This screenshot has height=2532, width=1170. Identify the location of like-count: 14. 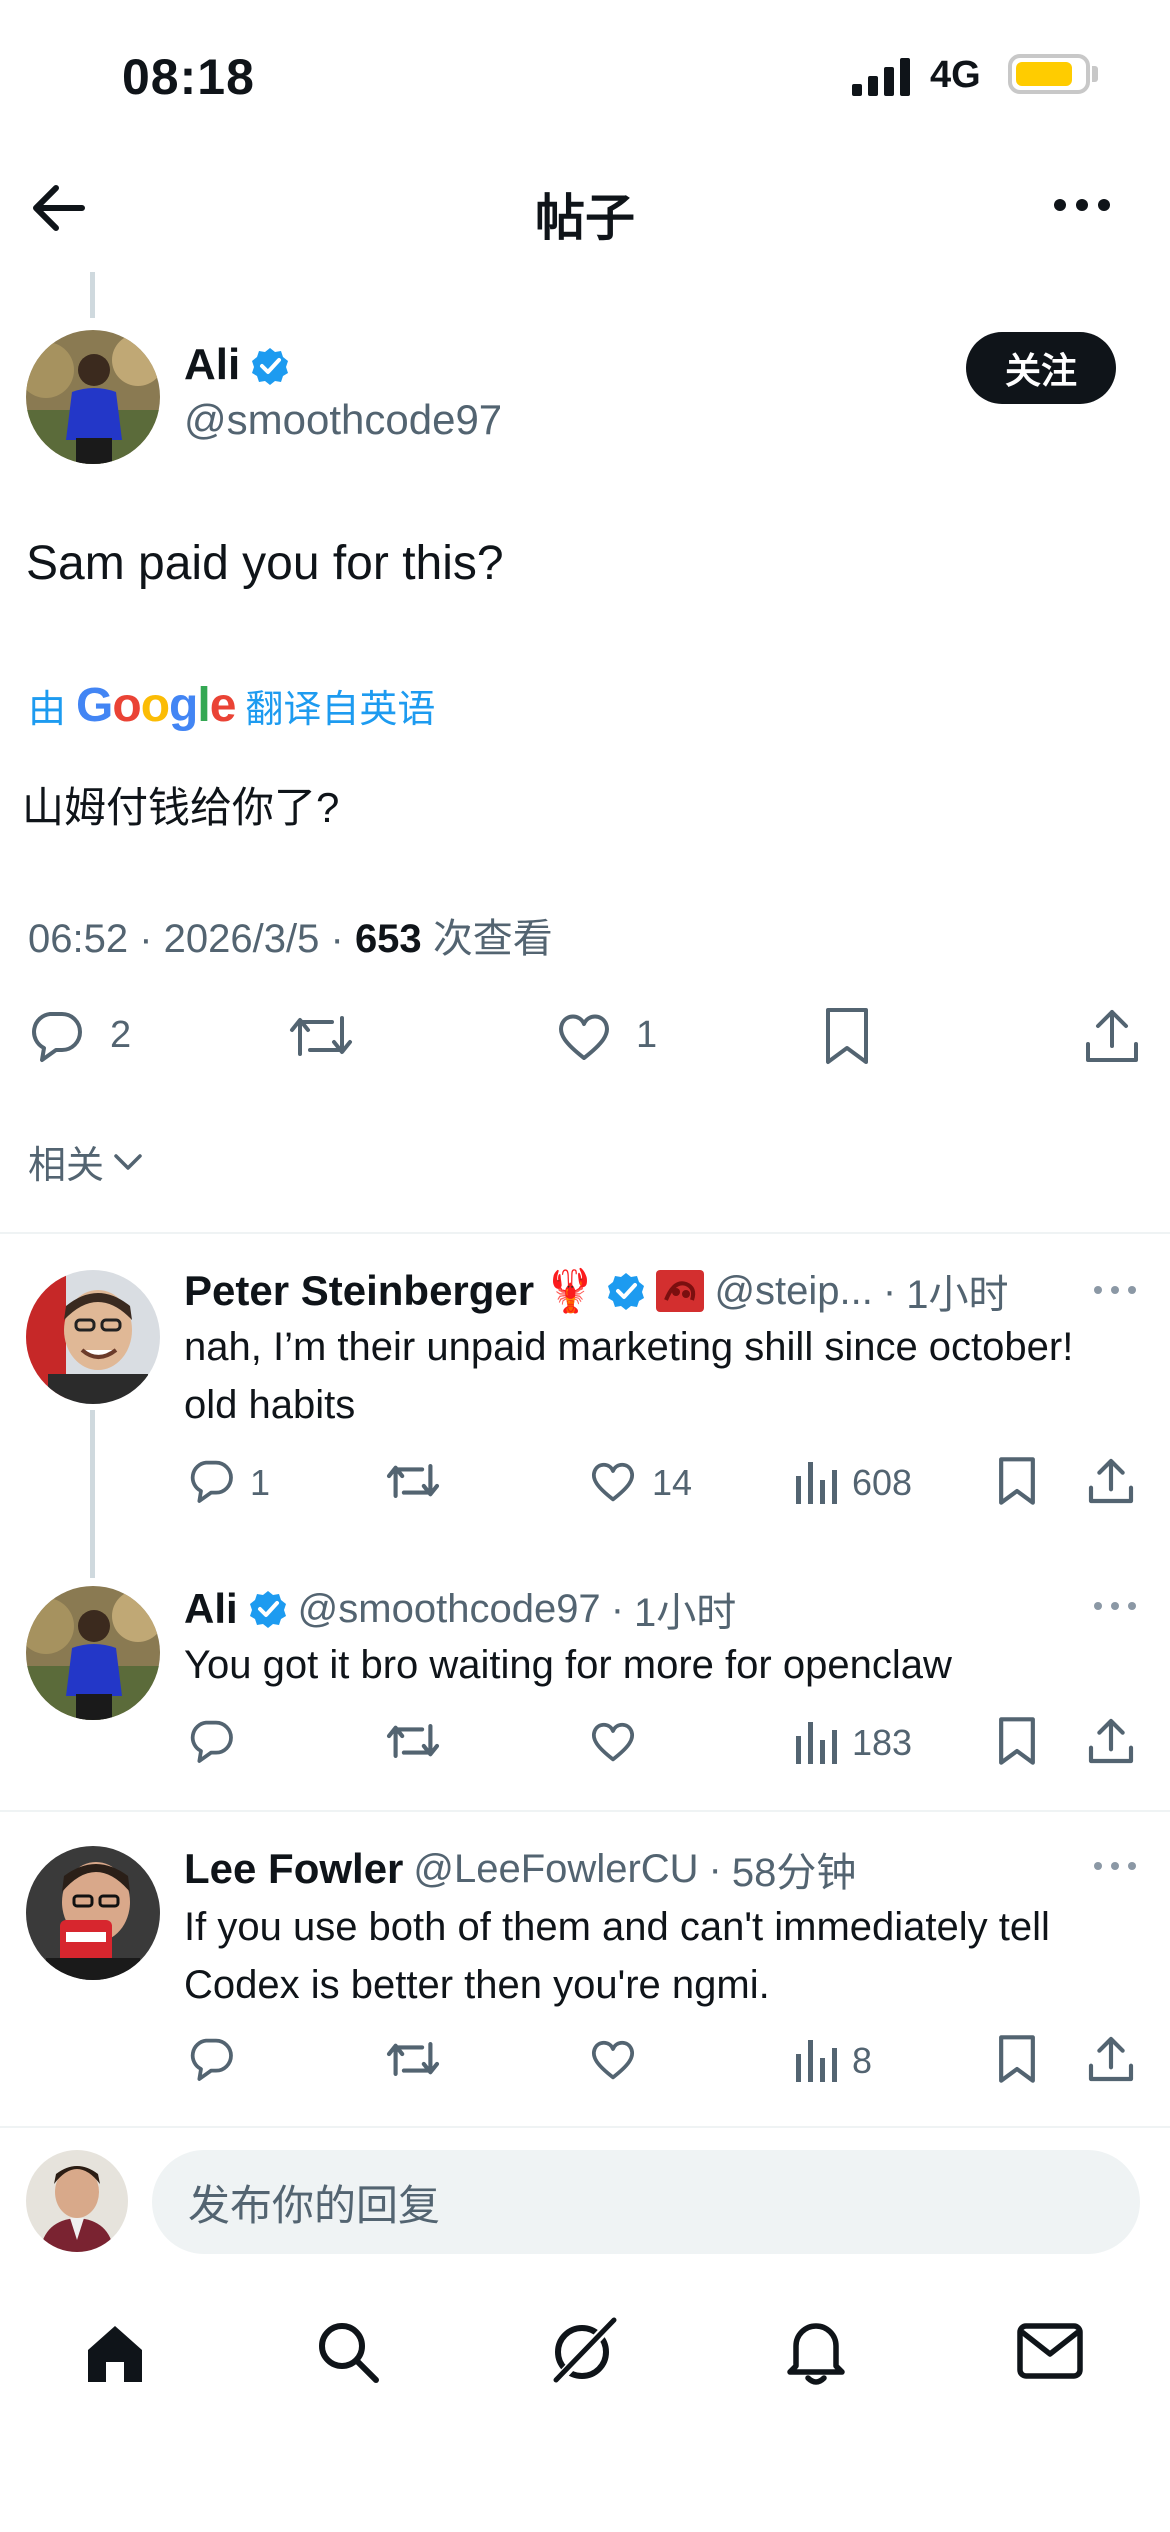
(672, 1482).